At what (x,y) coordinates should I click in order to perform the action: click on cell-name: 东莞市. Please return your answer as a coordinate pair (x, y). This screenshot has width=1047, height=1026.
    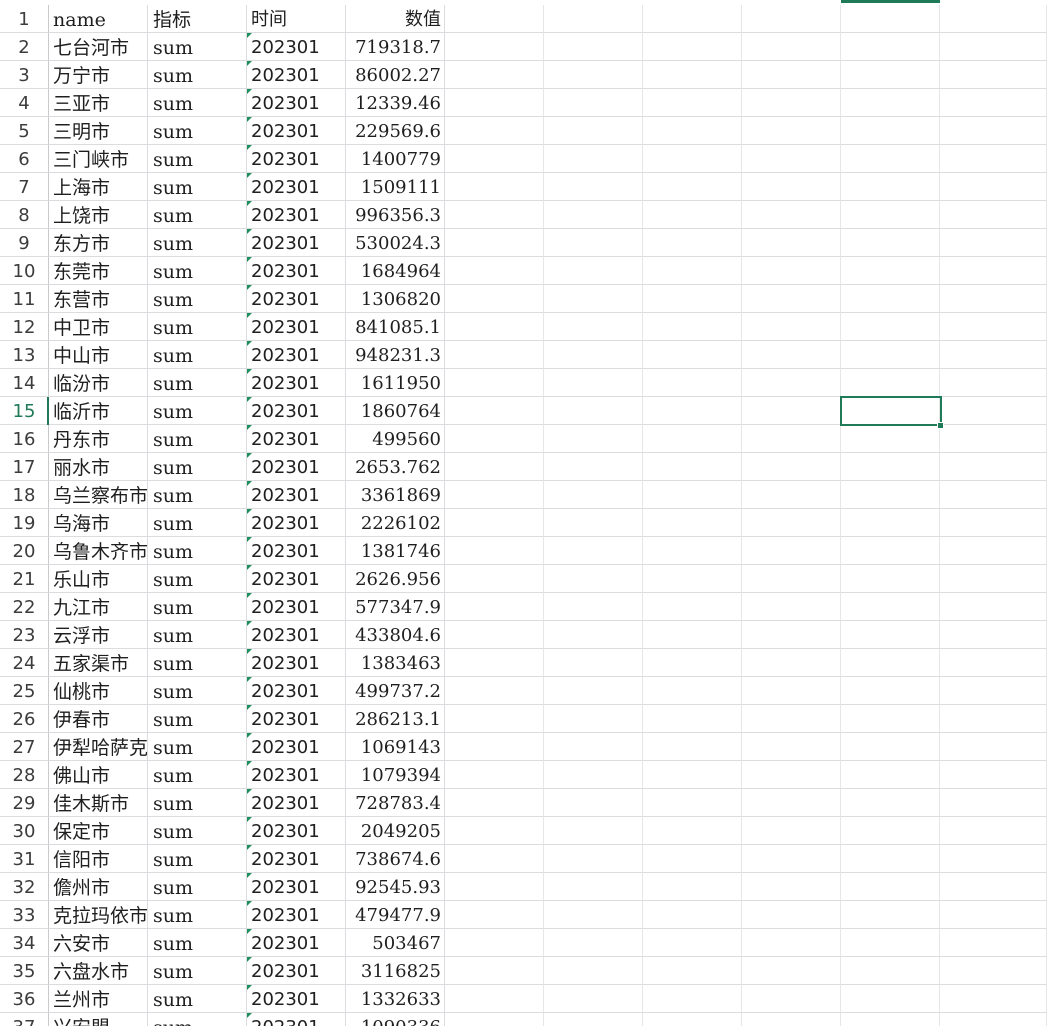
    Looking at the image, I should click on (98, 271).